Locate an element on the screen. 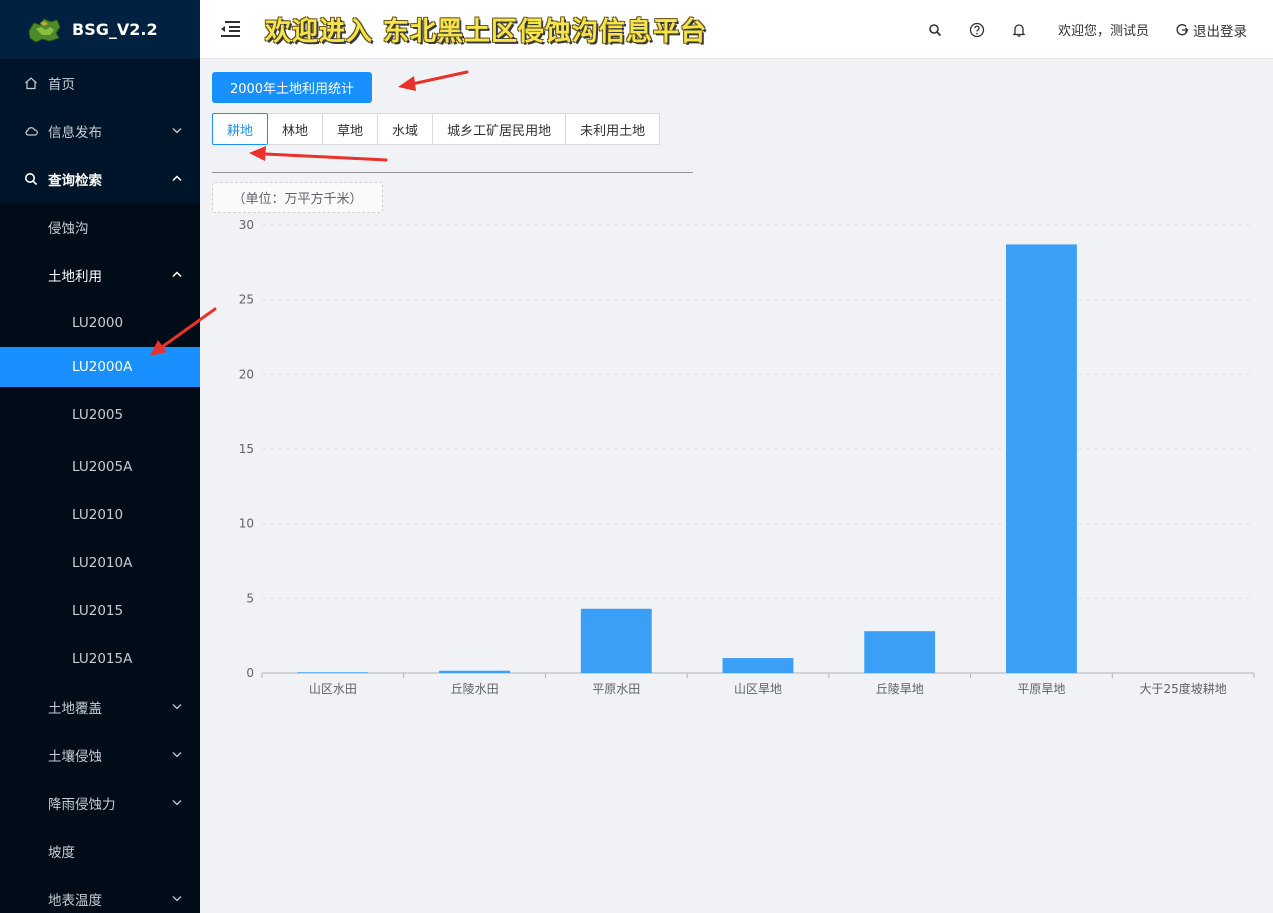  bell-icon is located at coordinates (1019, 30).